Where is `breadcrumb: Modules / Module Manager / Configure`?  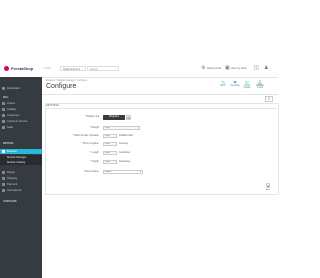
breadcrumb: Modules / Module Manager / Configure is located at coordinates (67, 80).